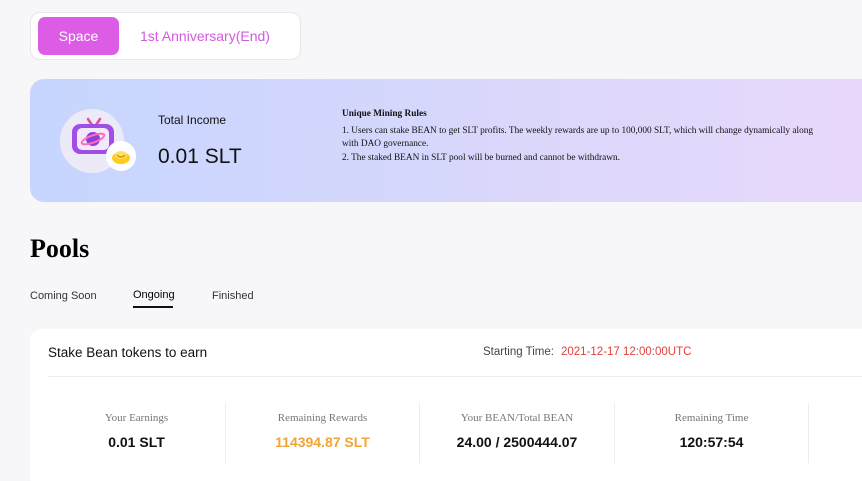  I want to click on tab-anniversary: 1st Anniversary(End), so click(205, 36).